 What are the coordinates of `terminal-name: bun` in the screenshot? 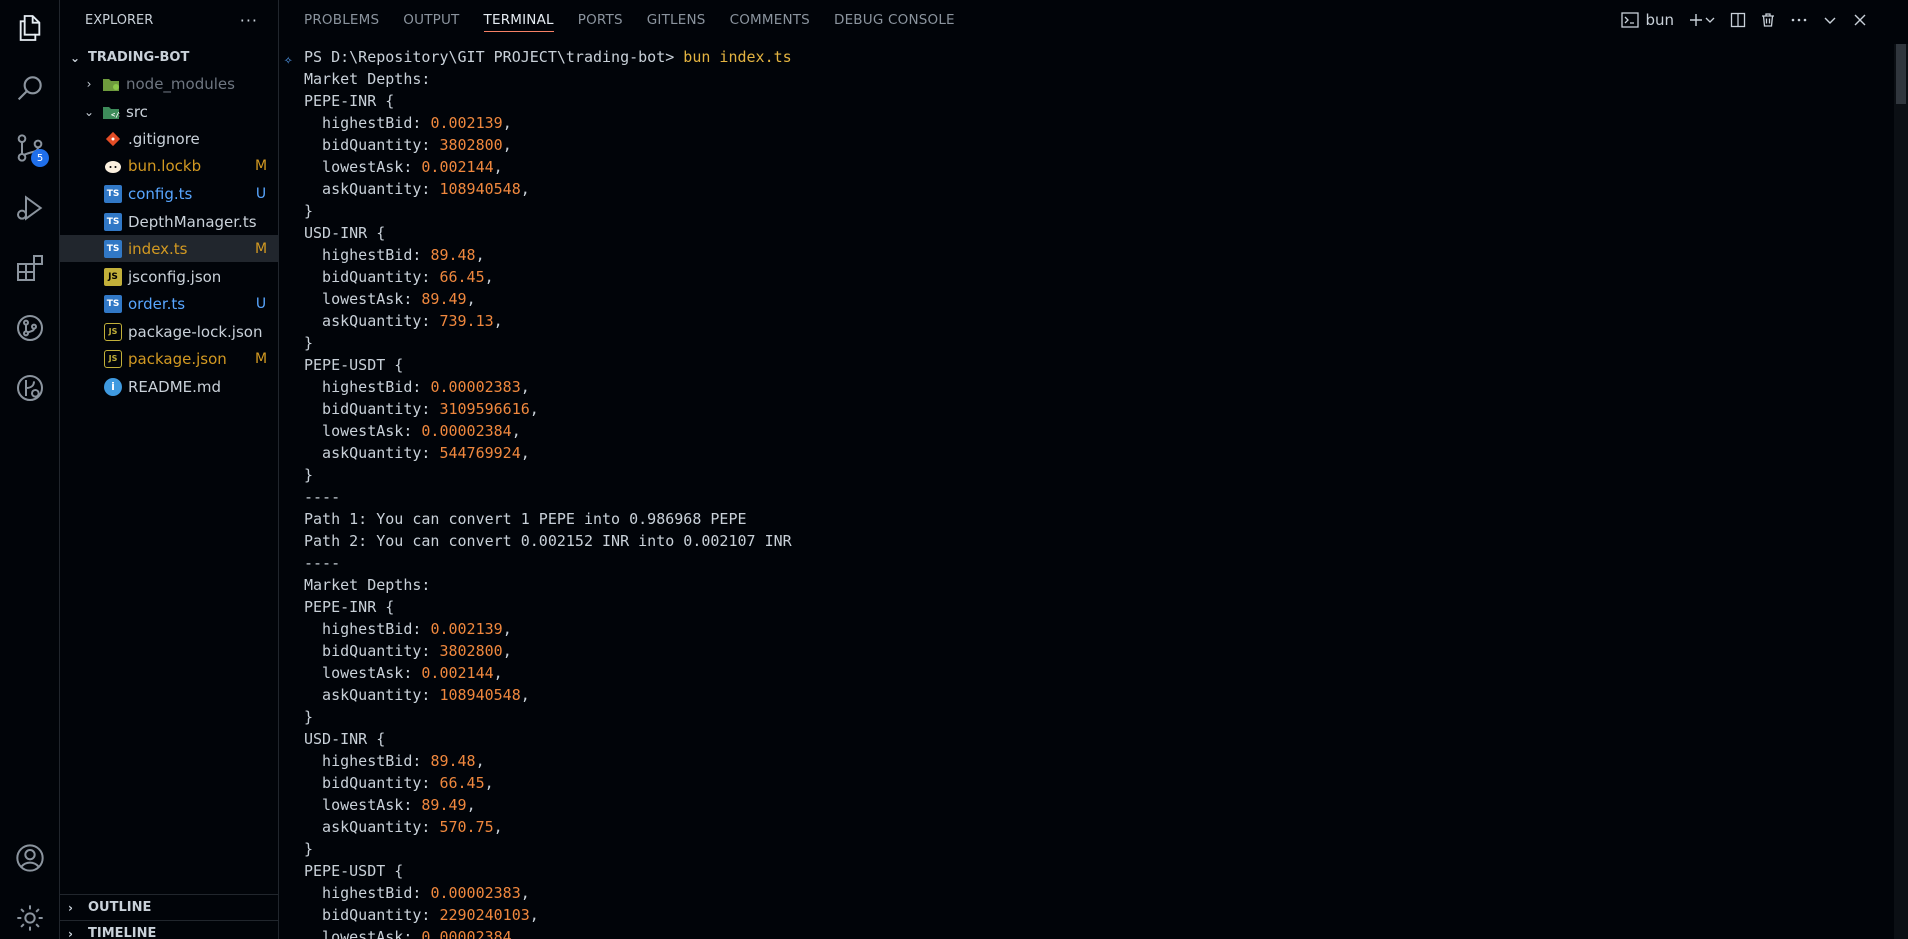 It's located at (1659, 20).